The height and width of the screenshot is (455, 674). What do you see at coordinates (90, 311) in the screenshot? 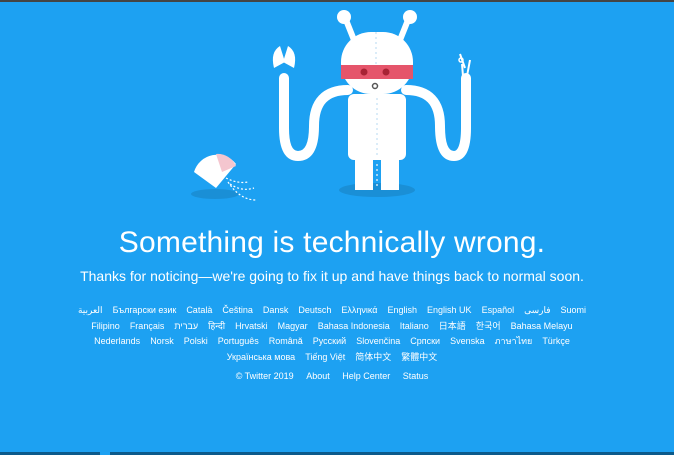
I see `language-link: العربية` at bounding box center [90, 311].